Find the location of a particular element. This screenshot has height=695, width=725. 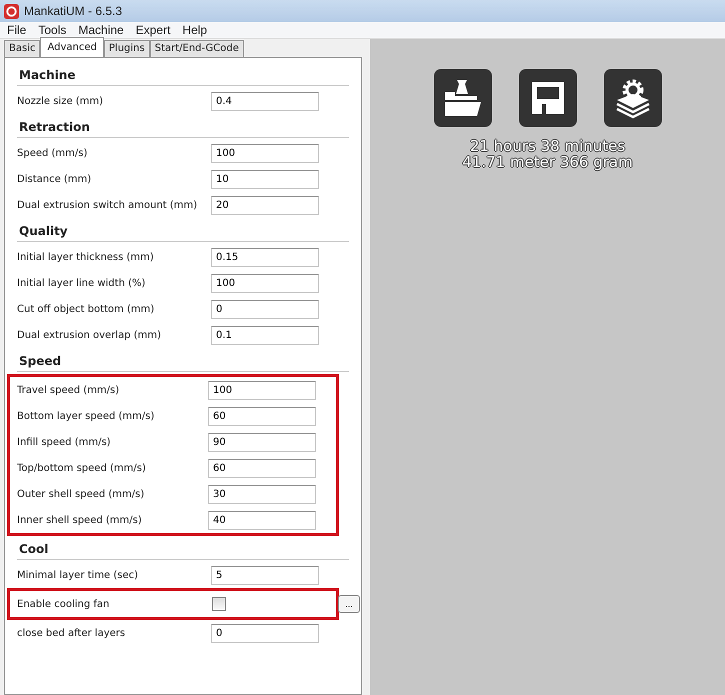

field-label: Travel speed (mm/s) is located at coordinates (68, 390).